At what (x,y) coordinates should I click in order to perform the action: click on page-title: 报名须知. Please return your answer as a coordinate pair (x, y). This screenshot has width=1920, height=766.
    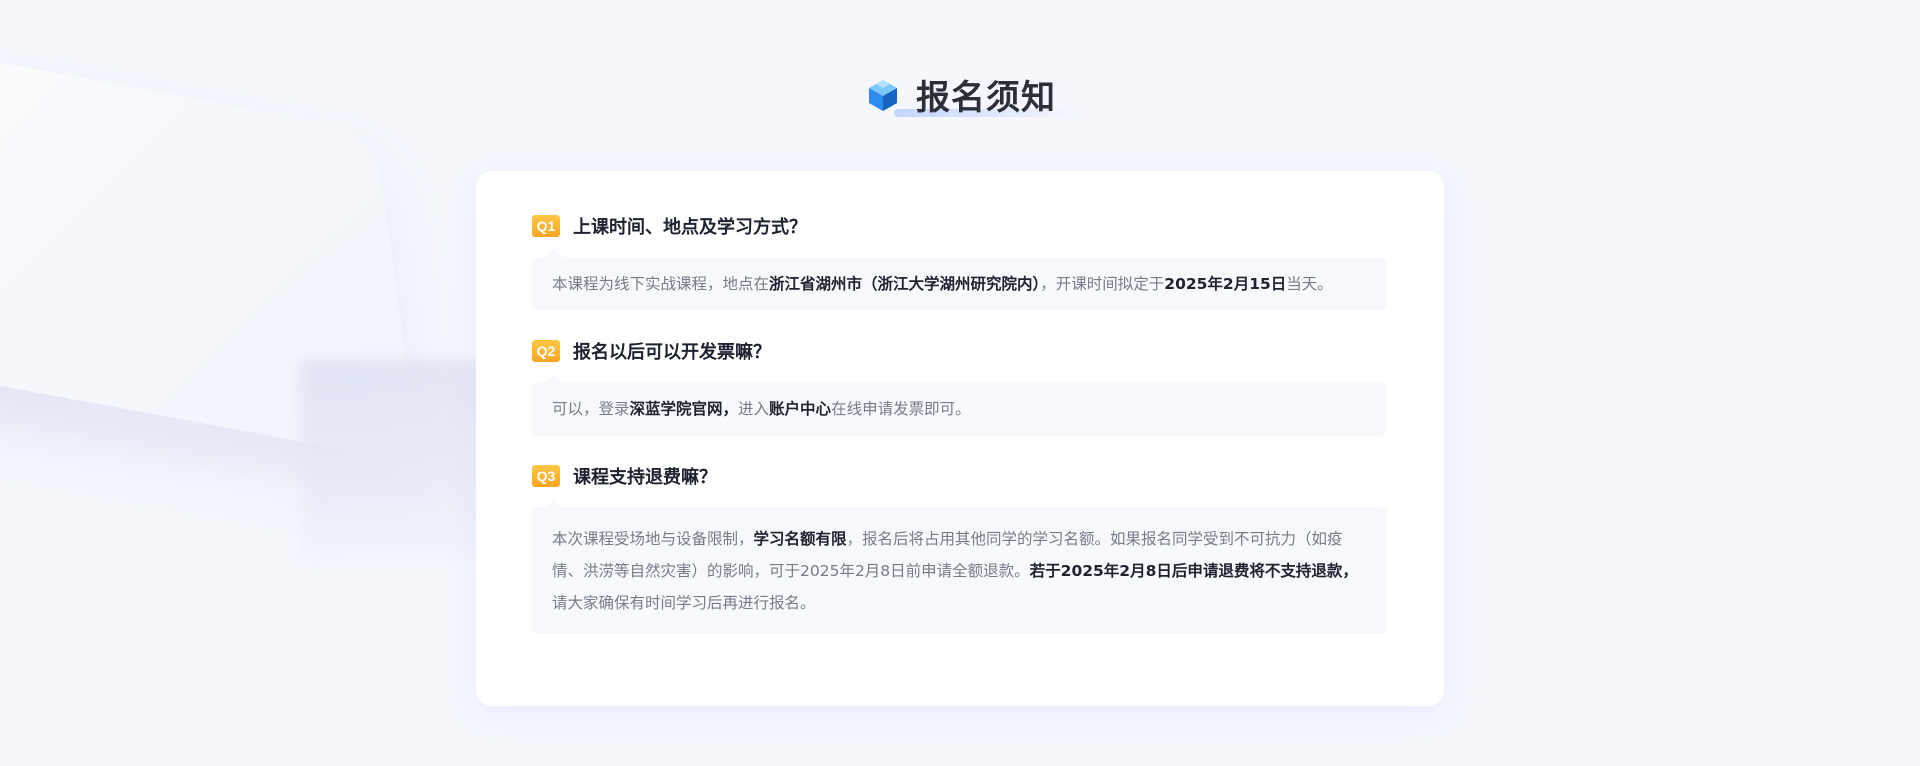
    Looking at the image, I should click on (986, 98).